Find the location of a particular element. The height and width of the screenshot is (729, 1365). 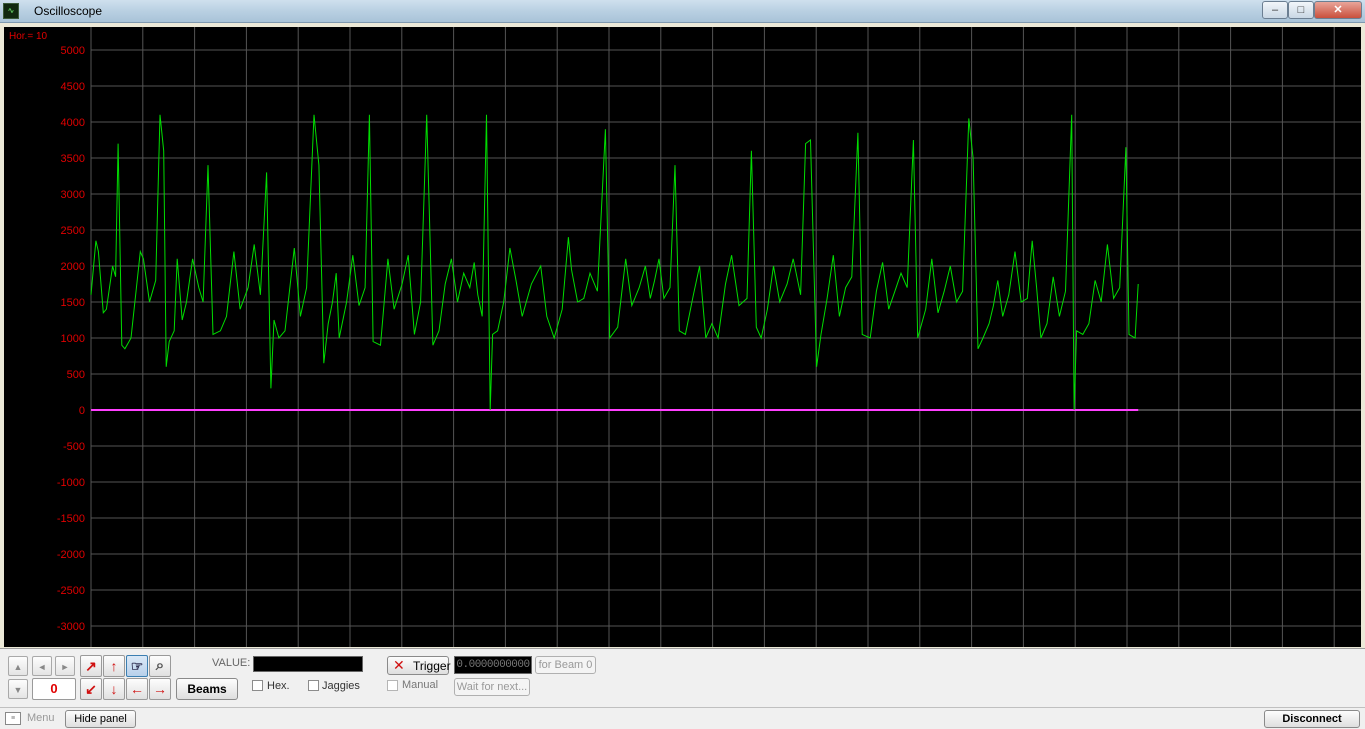

y-tick-label: 5000 is located at coordinates (73, 51).